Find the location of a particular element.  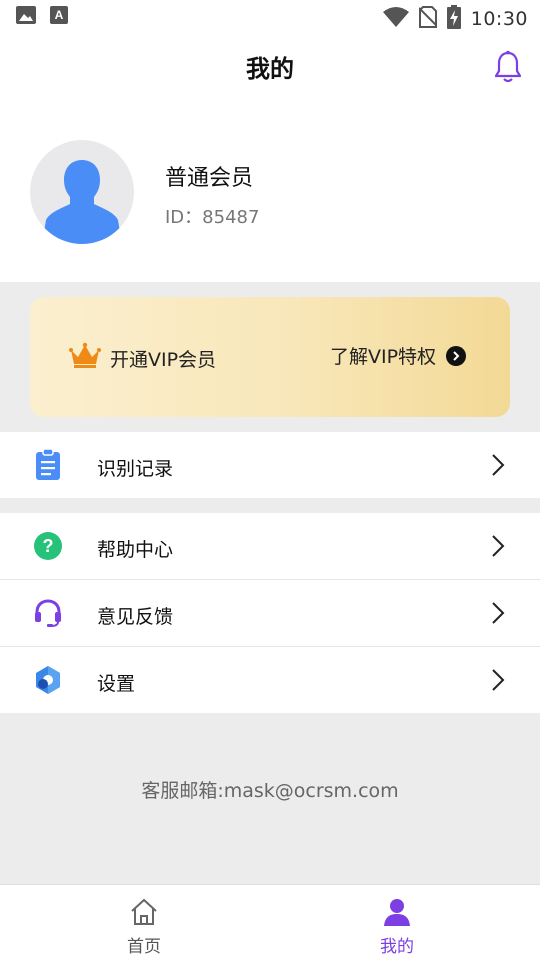

no-sim-icon is located at coordinates (428, 19).